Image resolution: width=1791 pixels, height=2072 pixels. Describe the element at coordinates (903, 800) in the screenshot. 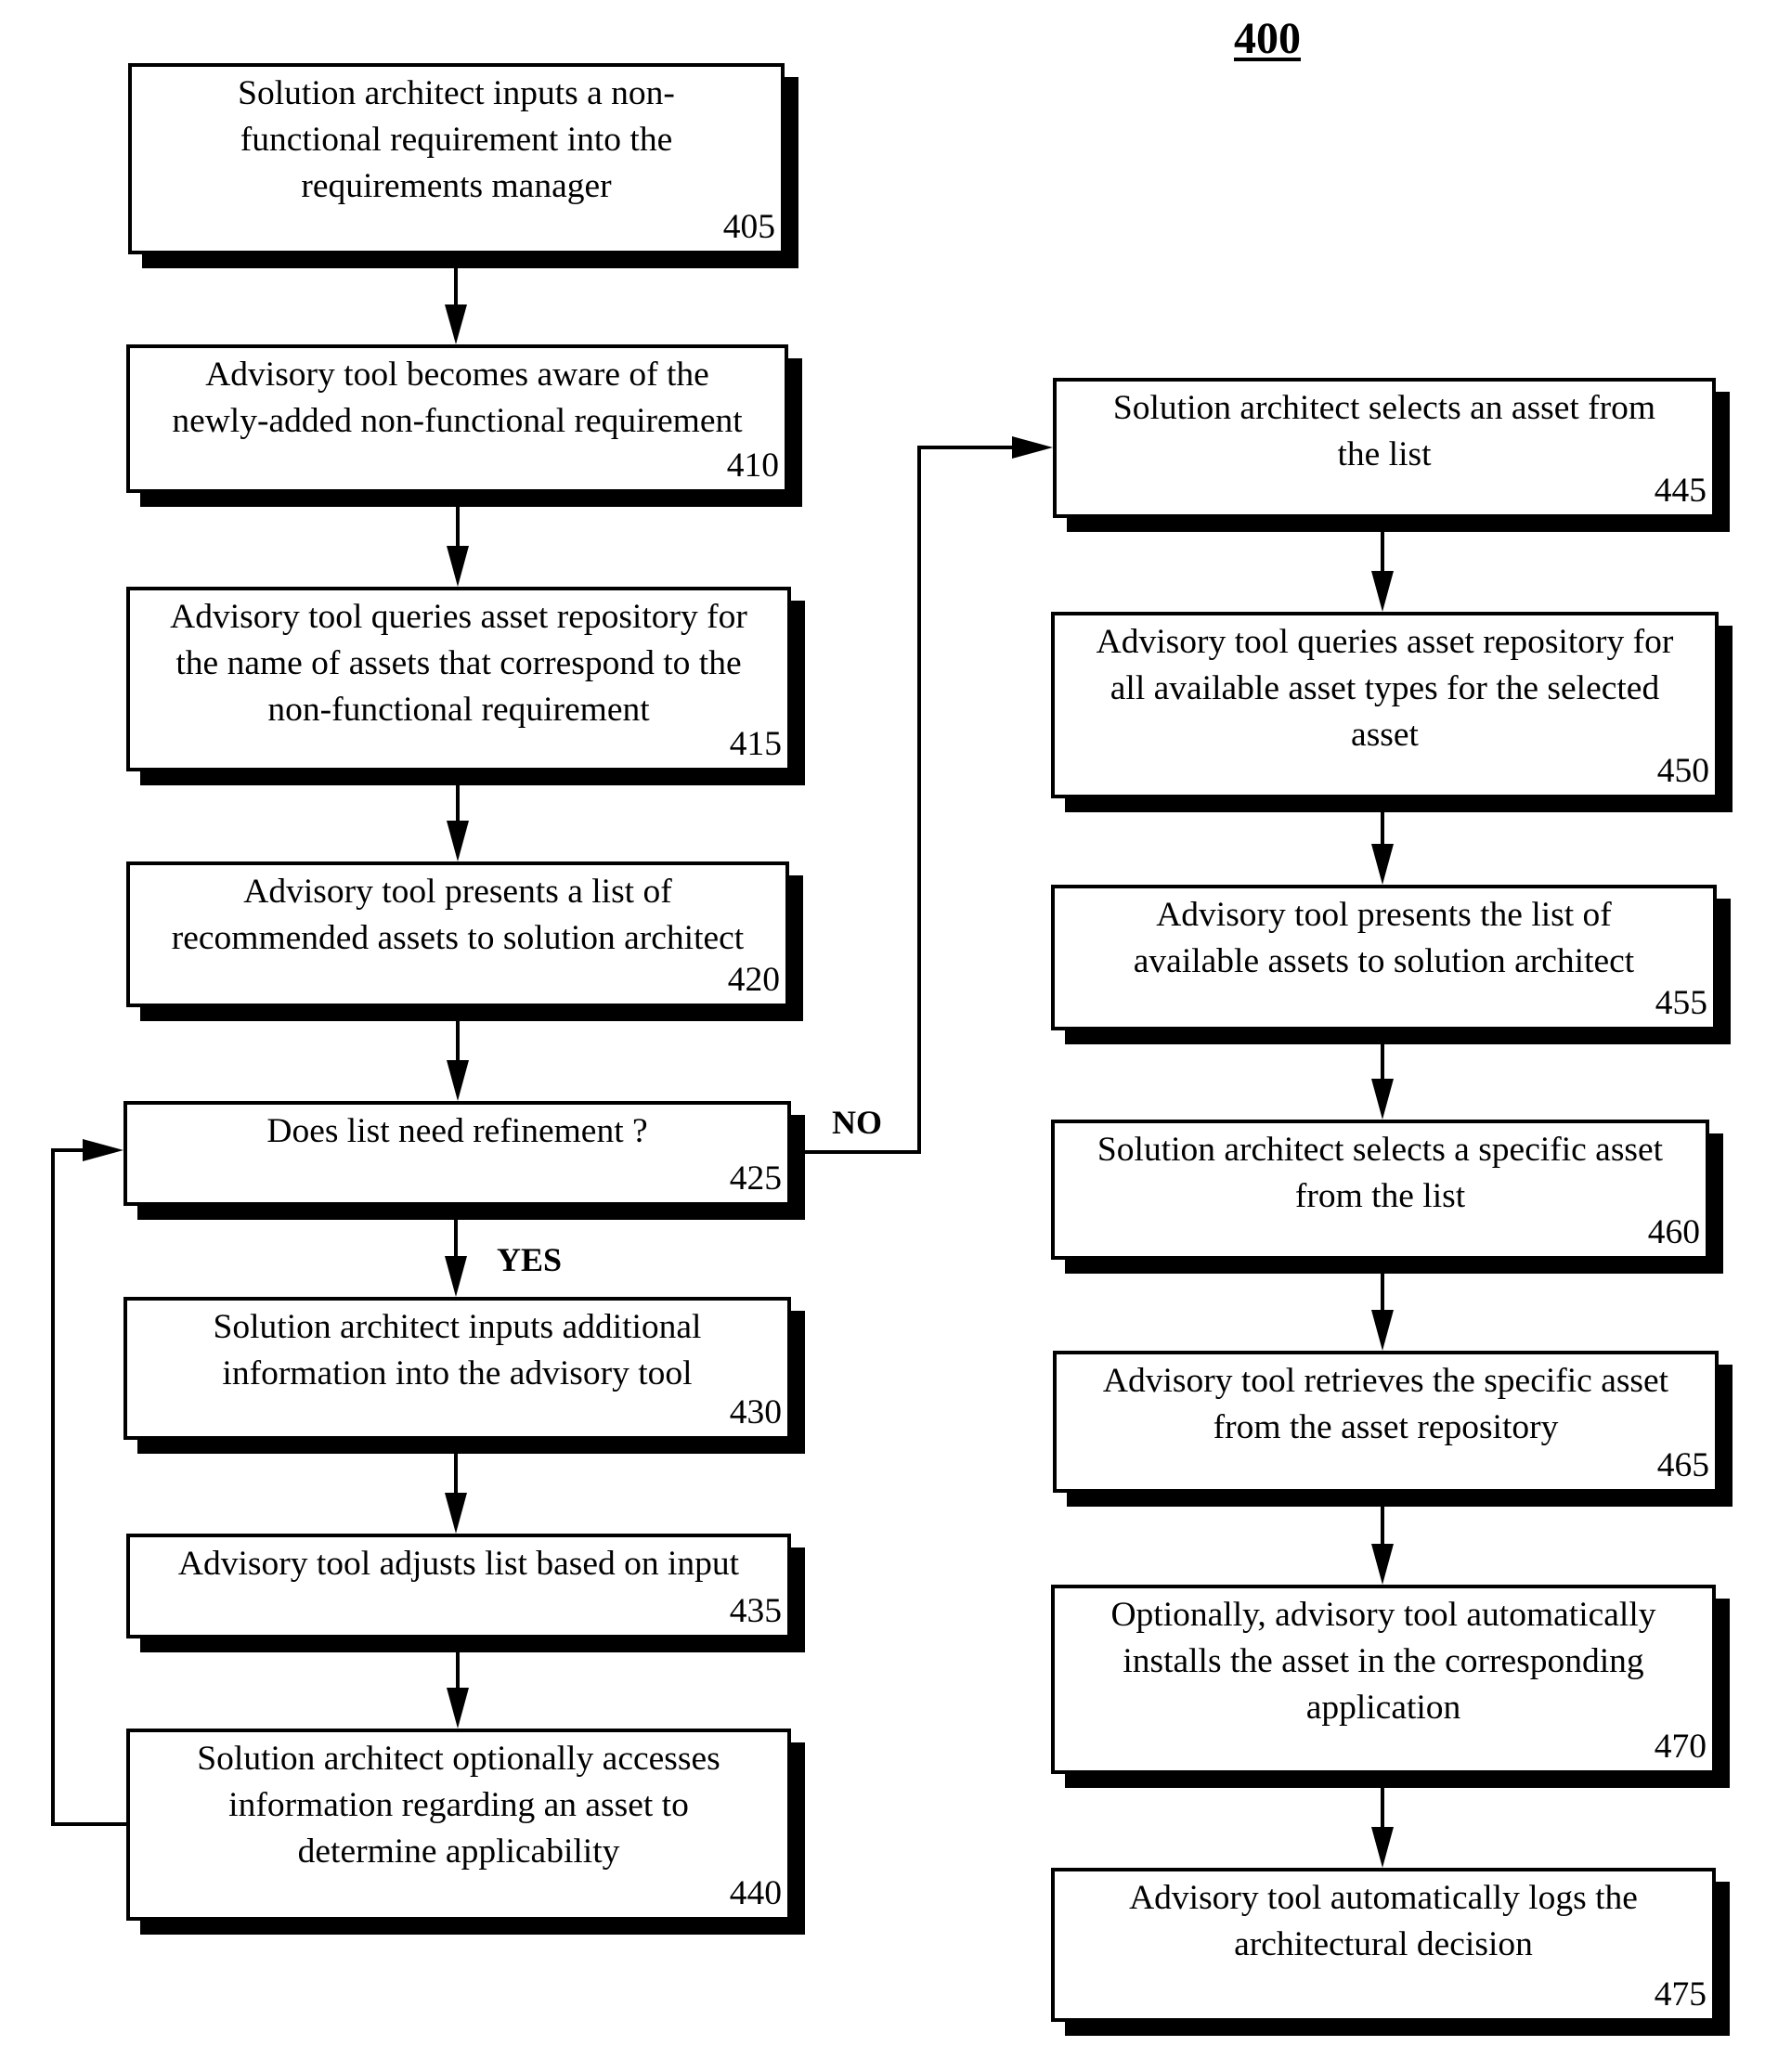

I see `no-branch-line` at that location.